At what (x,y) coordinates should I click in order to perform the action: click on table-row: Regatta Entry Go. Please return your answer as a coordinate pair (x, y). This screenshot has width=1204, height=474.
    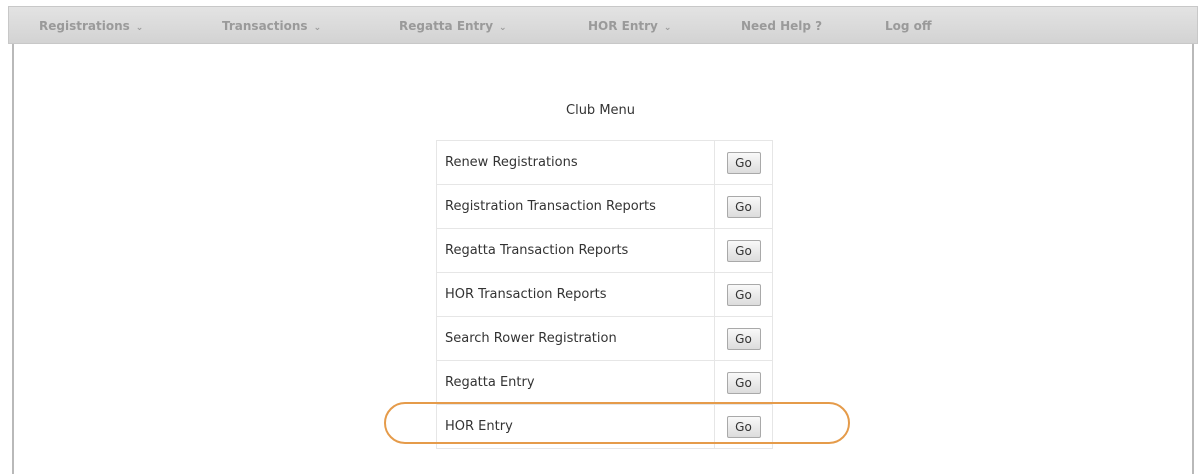
    Looking at the image, I should click on (604, 382).